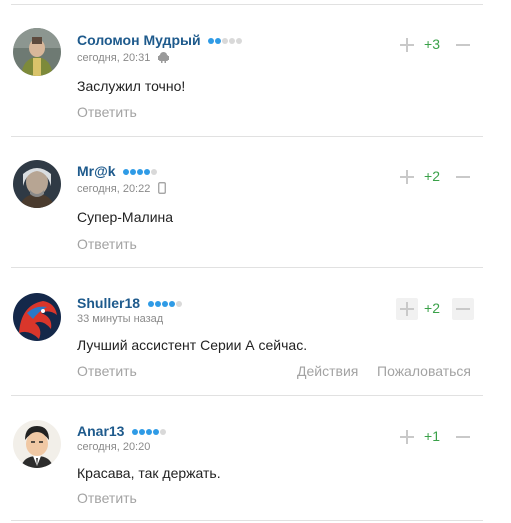 This screenshot has width=511, height=523. What do you see at coordinates (162, 189) in the screenshot?
I see `mobile-phone-icon` at bounding box center [162, 189].